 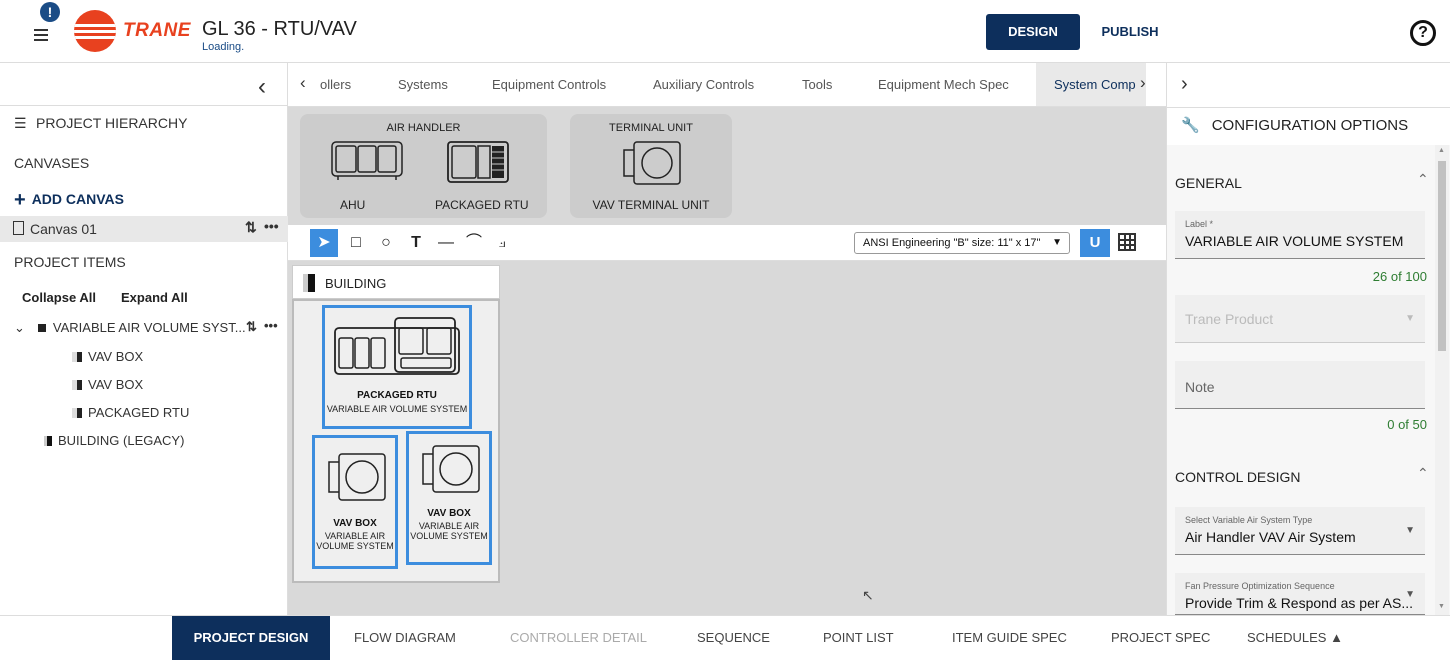 What do you see at coordinates (1399, 276) in the screenshot?
I see `label-char-counter: 26 of 100` at bounding box center [1399, 276].